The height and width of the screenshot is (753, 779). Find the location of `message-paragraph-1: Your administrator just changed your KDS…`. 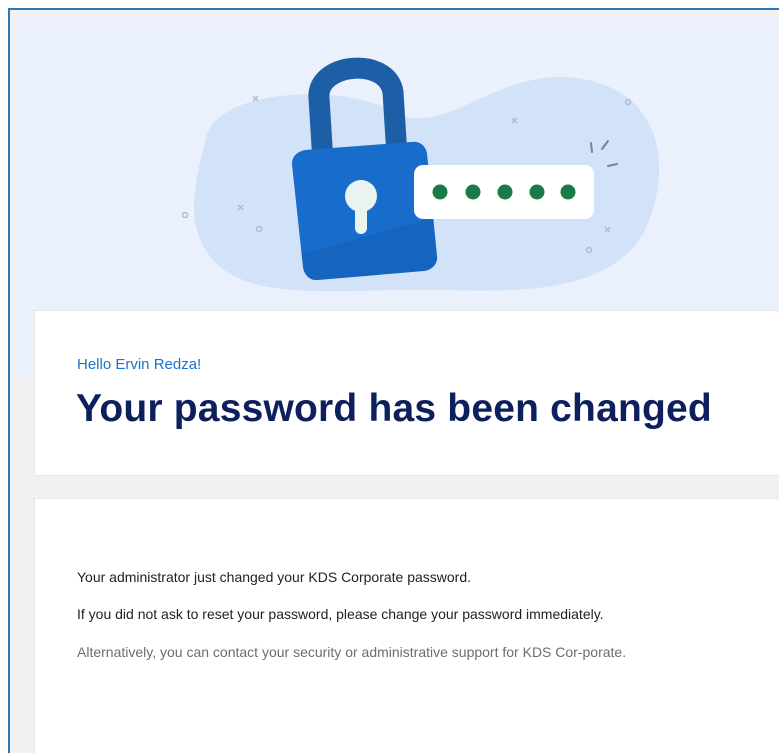

message-paragraph-1: Your administrator just changed your KDS… is located at coordinates (274, 577).